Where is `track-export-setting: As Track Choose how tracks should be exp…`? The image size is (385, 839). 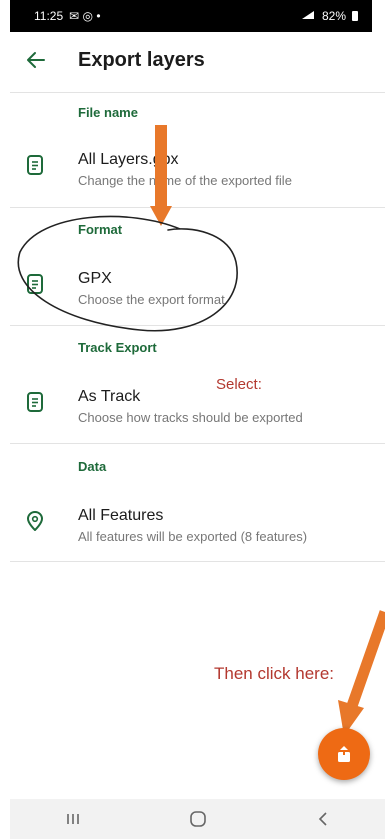 track-export-setting: As Track Choose how tracks should be exp… is located at coordinates (197, 410).